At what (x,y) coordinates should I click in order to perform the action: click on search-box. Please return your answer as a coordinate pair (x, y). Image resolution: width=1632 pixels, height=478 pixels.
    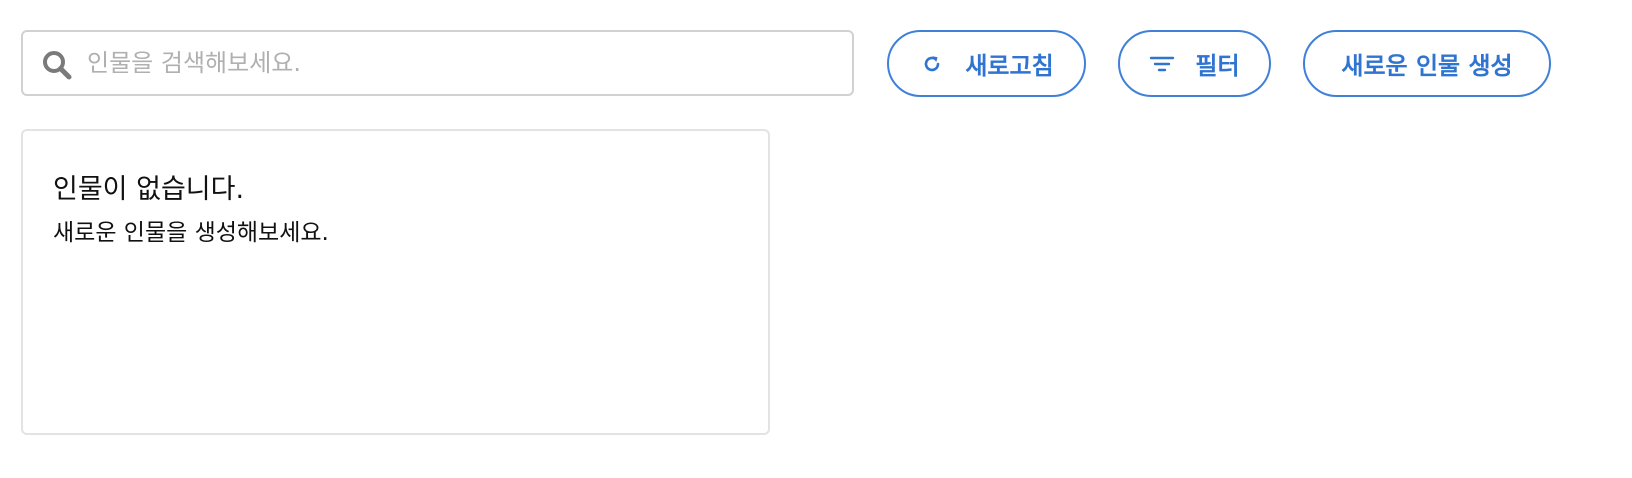
    Looking at the image, I should click on (437, 63).